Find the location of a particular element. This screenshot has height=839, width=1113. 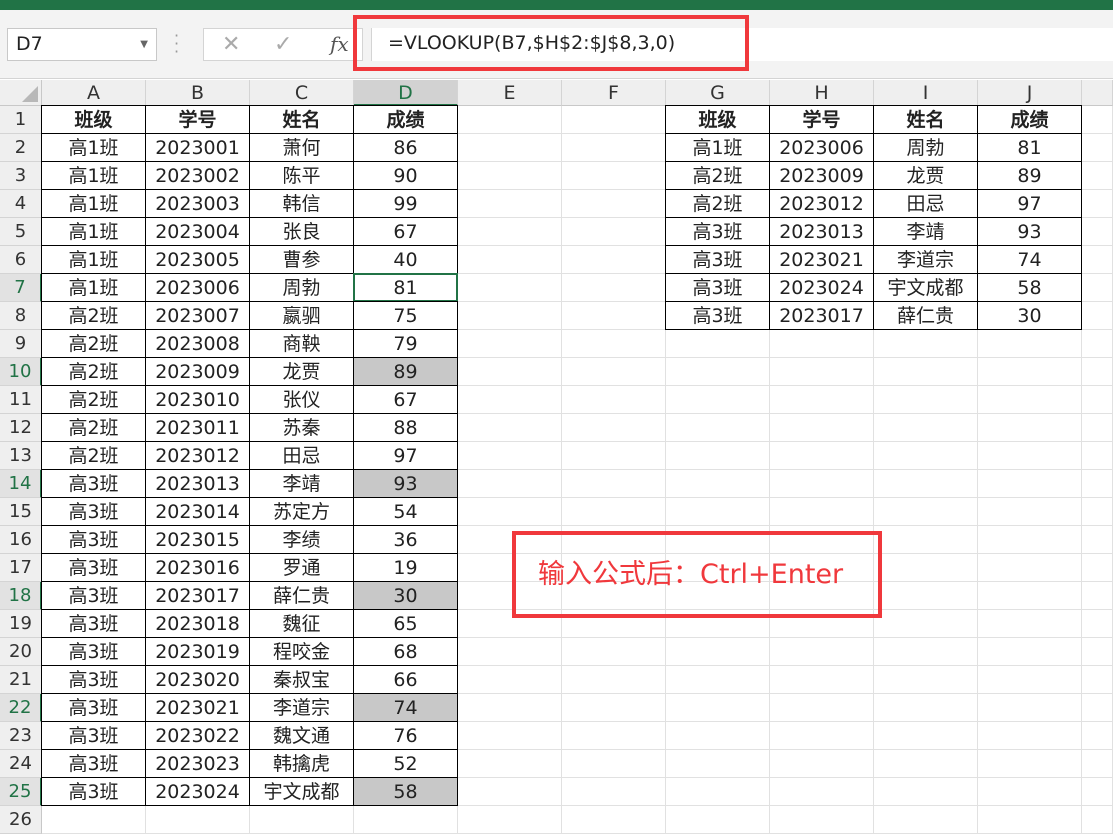

column-header-f: F is located at coordinates (614, 93).